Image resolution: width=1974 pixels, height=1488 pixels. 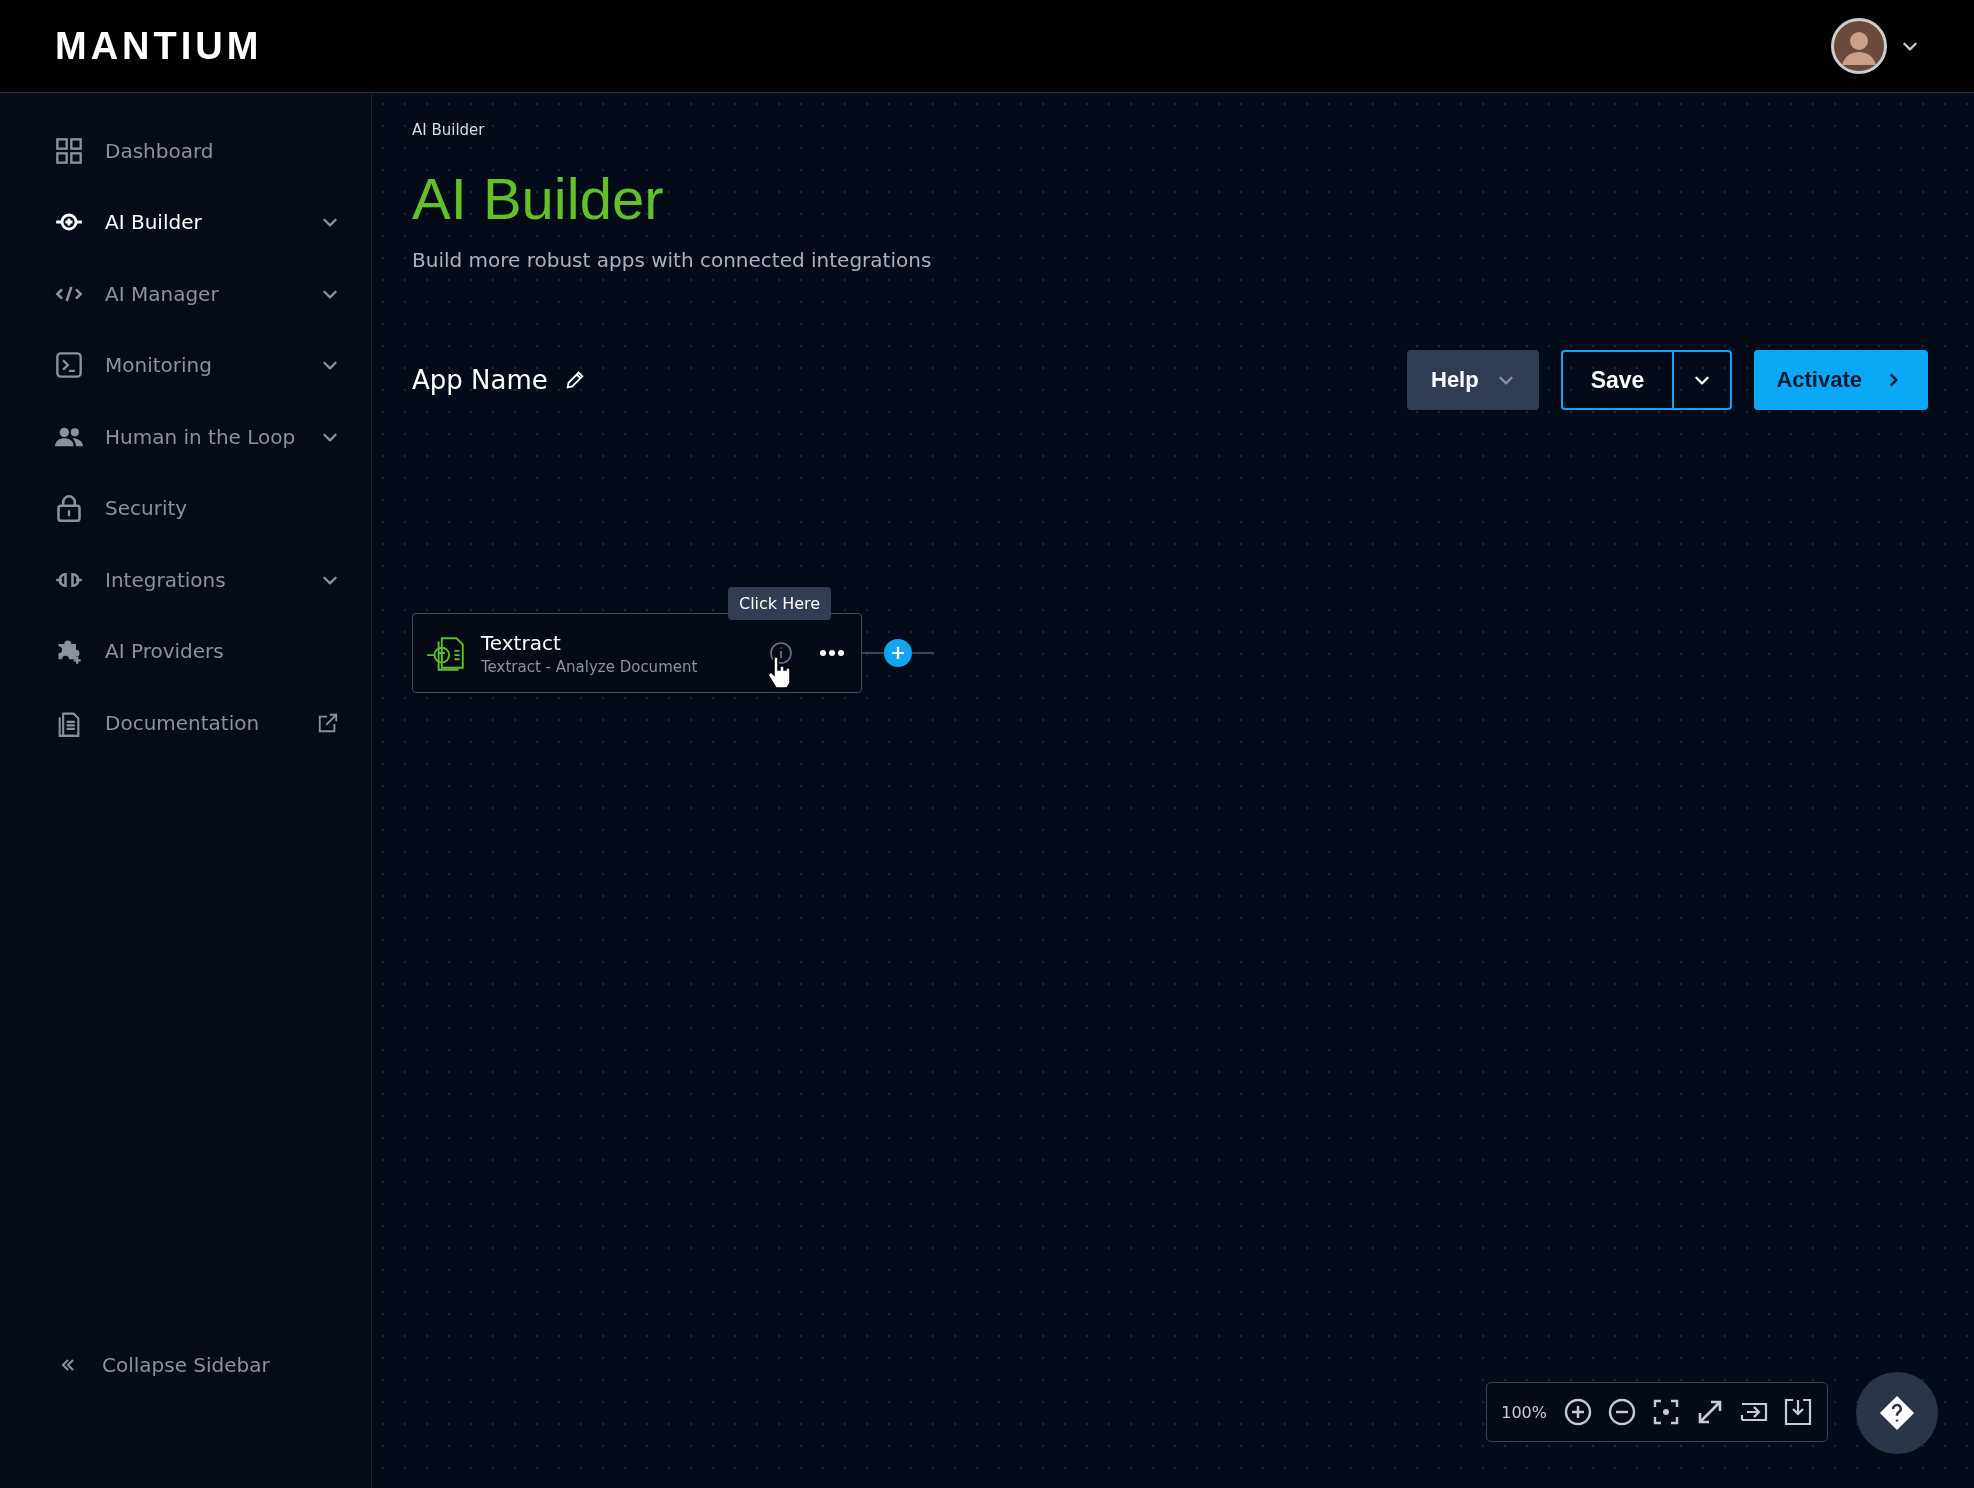 What do you see at coordinates (328, 722) in the screenshot?
I see `external-link-icon` at bounding box center [328, 722].